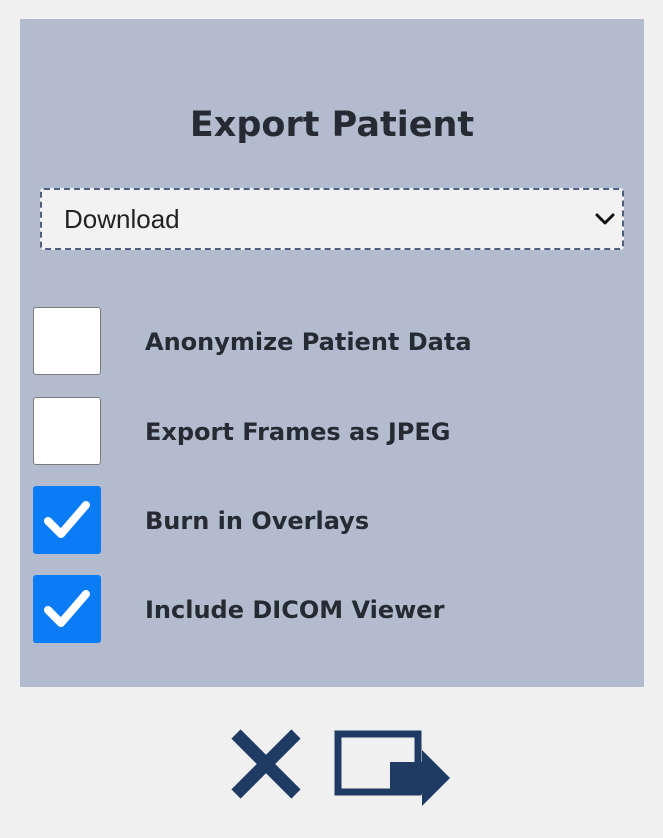 The width and height of the screenshot is (663, 838). I want to click on export-button, so click(392, 769).